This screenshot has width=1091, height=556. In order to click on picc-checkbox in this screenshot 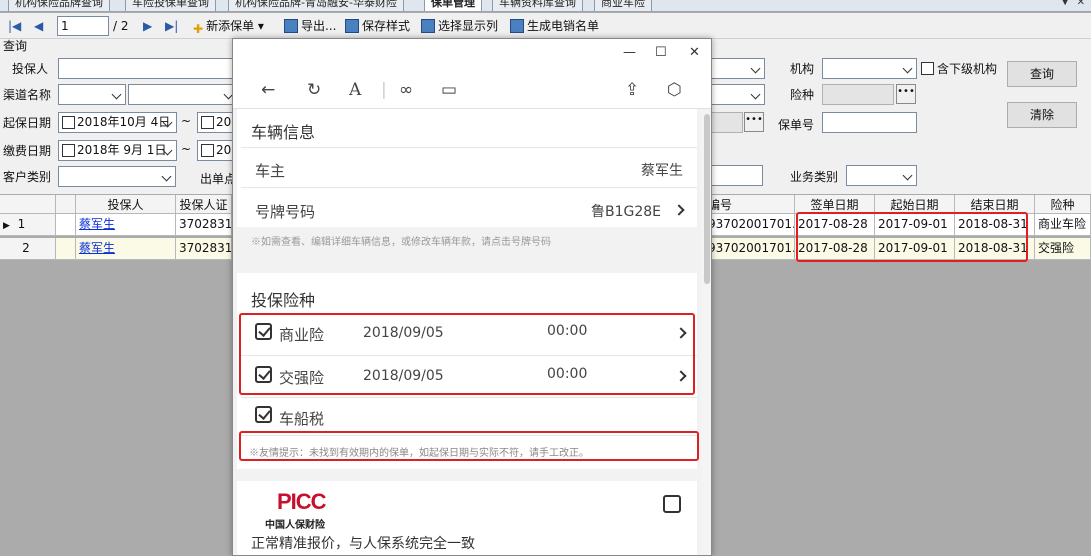, I will do `click(672, 504)`.